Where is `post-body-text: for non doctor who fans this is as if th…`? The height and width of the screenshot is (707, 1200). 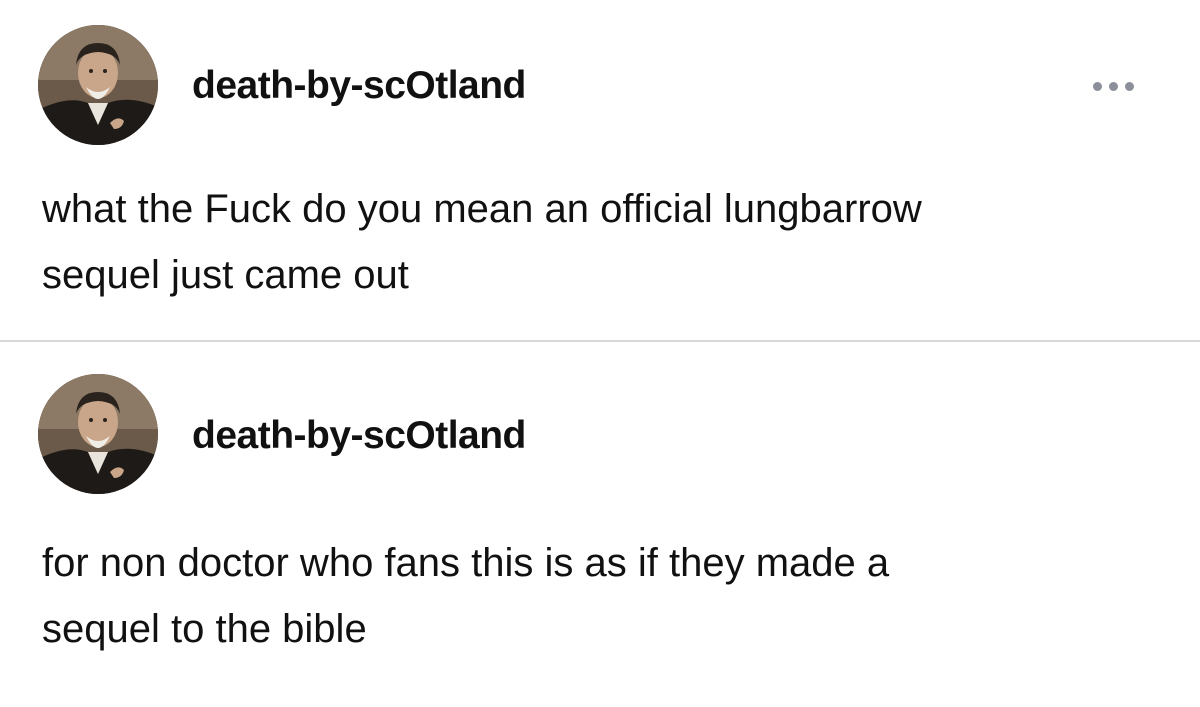
post-body-text: for non doctor who fans this is as if th… is located at coordinates (466, 596).